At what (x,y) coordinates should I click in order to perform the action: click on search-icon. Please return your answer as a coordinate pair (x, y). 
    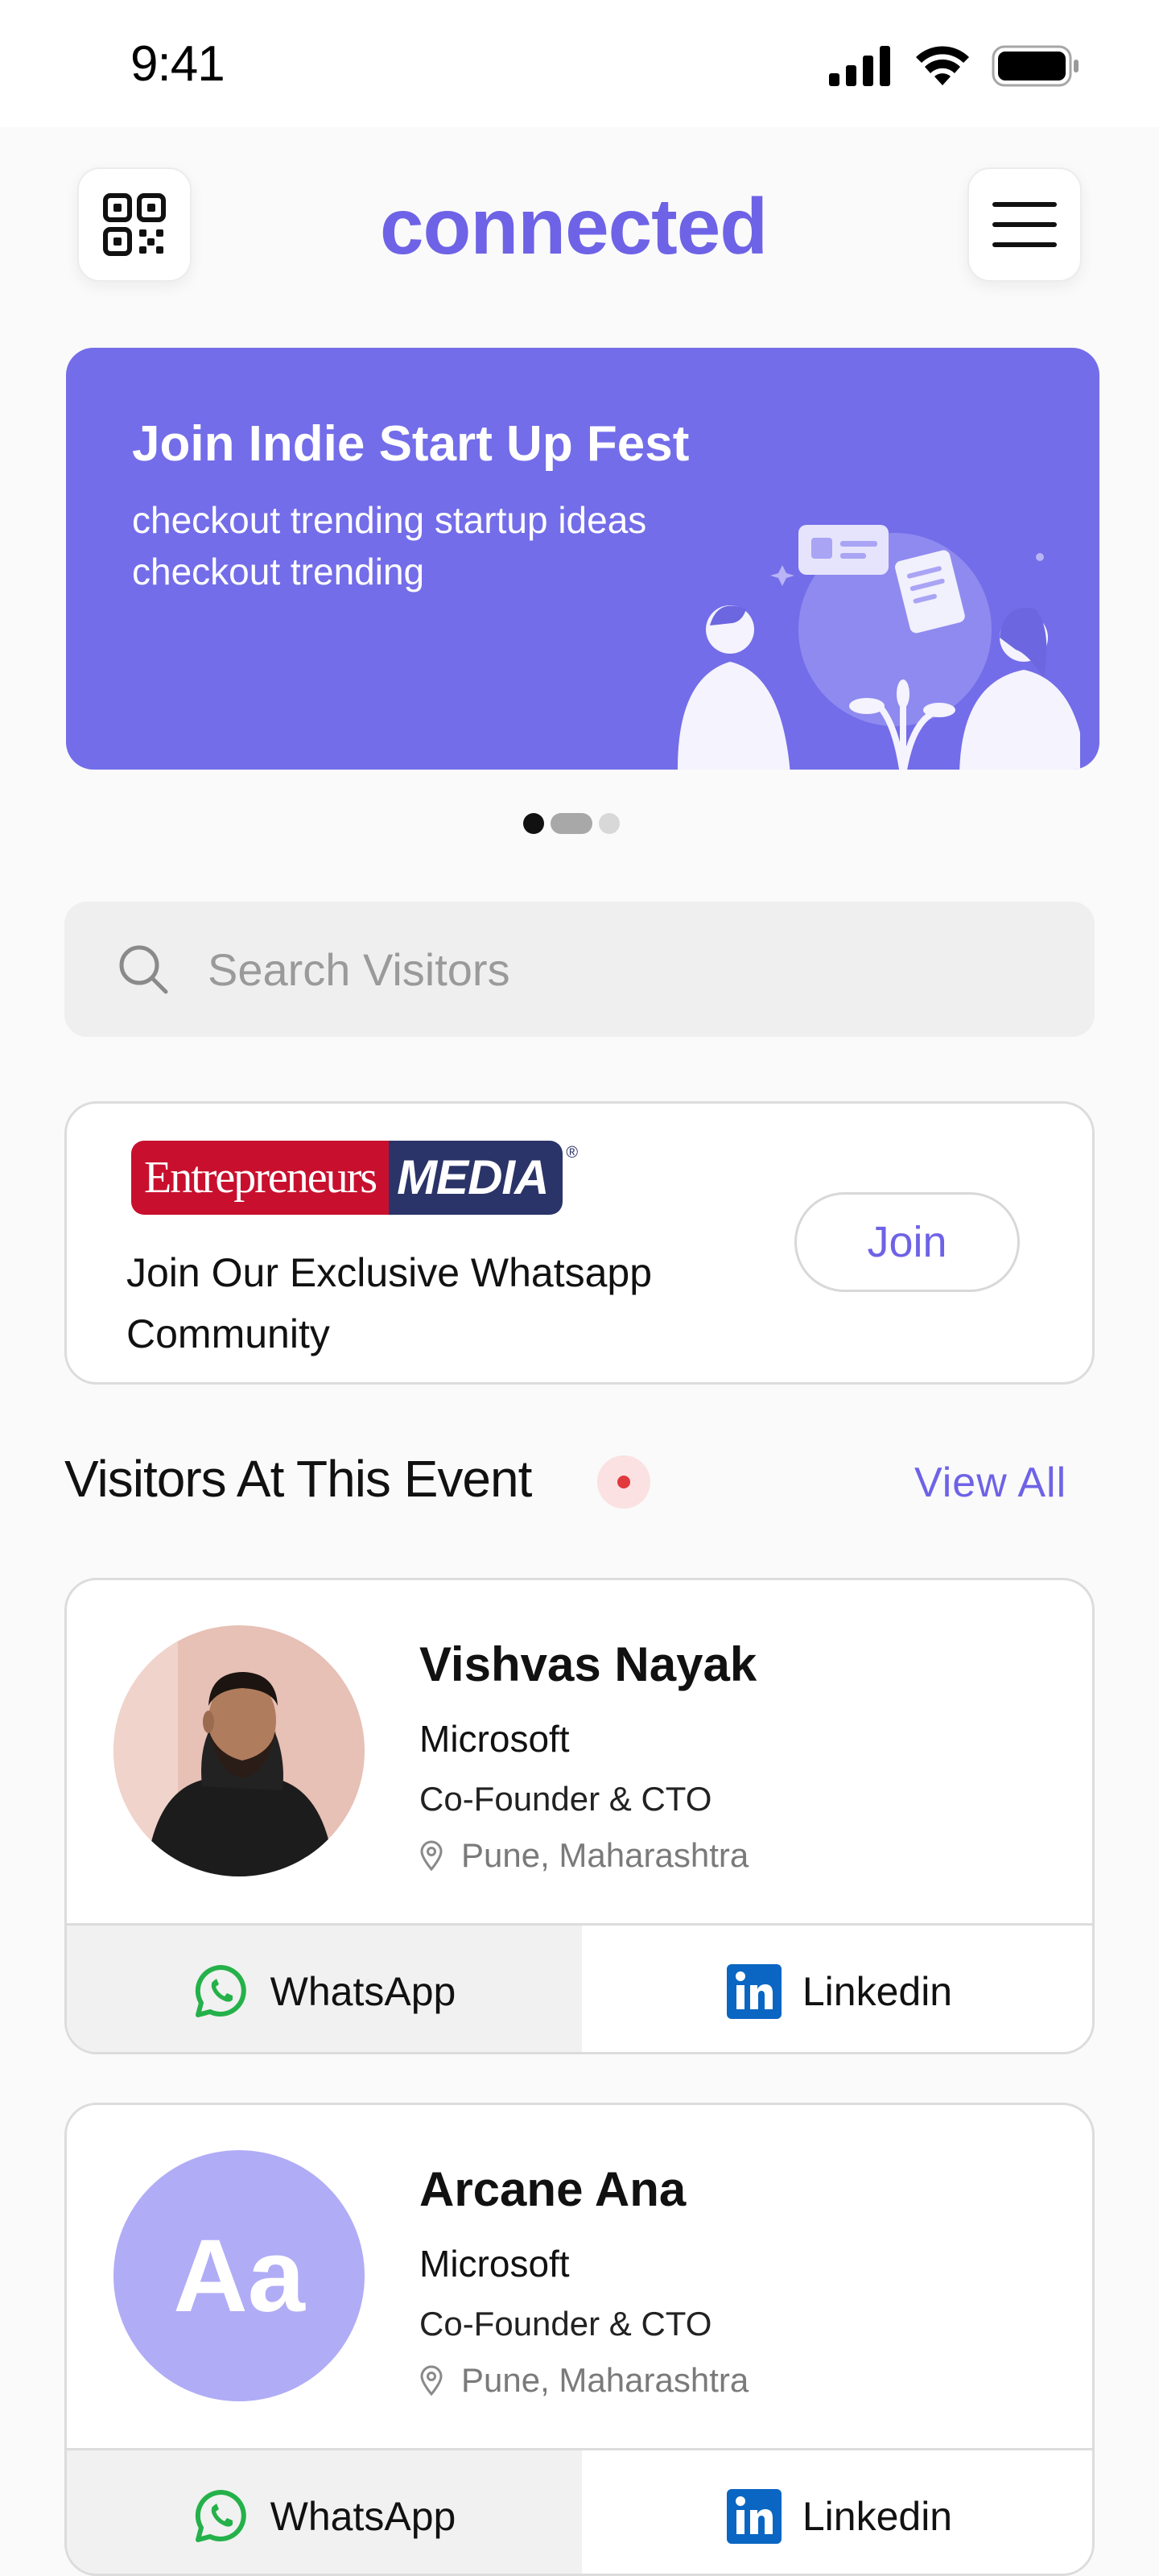
    Looking at the image, I should click on (143, 969).